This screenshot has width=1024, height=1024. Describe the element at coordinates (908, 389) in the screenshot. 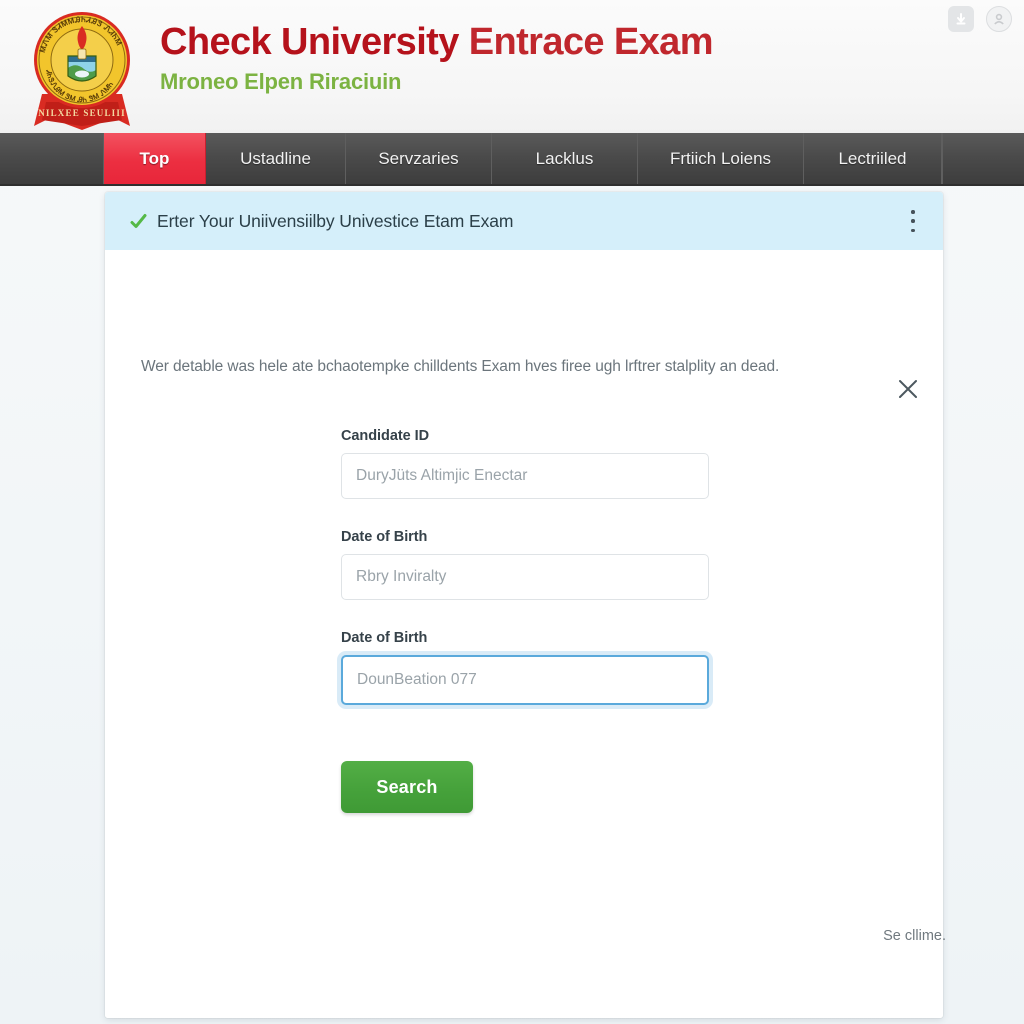

I see `close-icon` at that location.